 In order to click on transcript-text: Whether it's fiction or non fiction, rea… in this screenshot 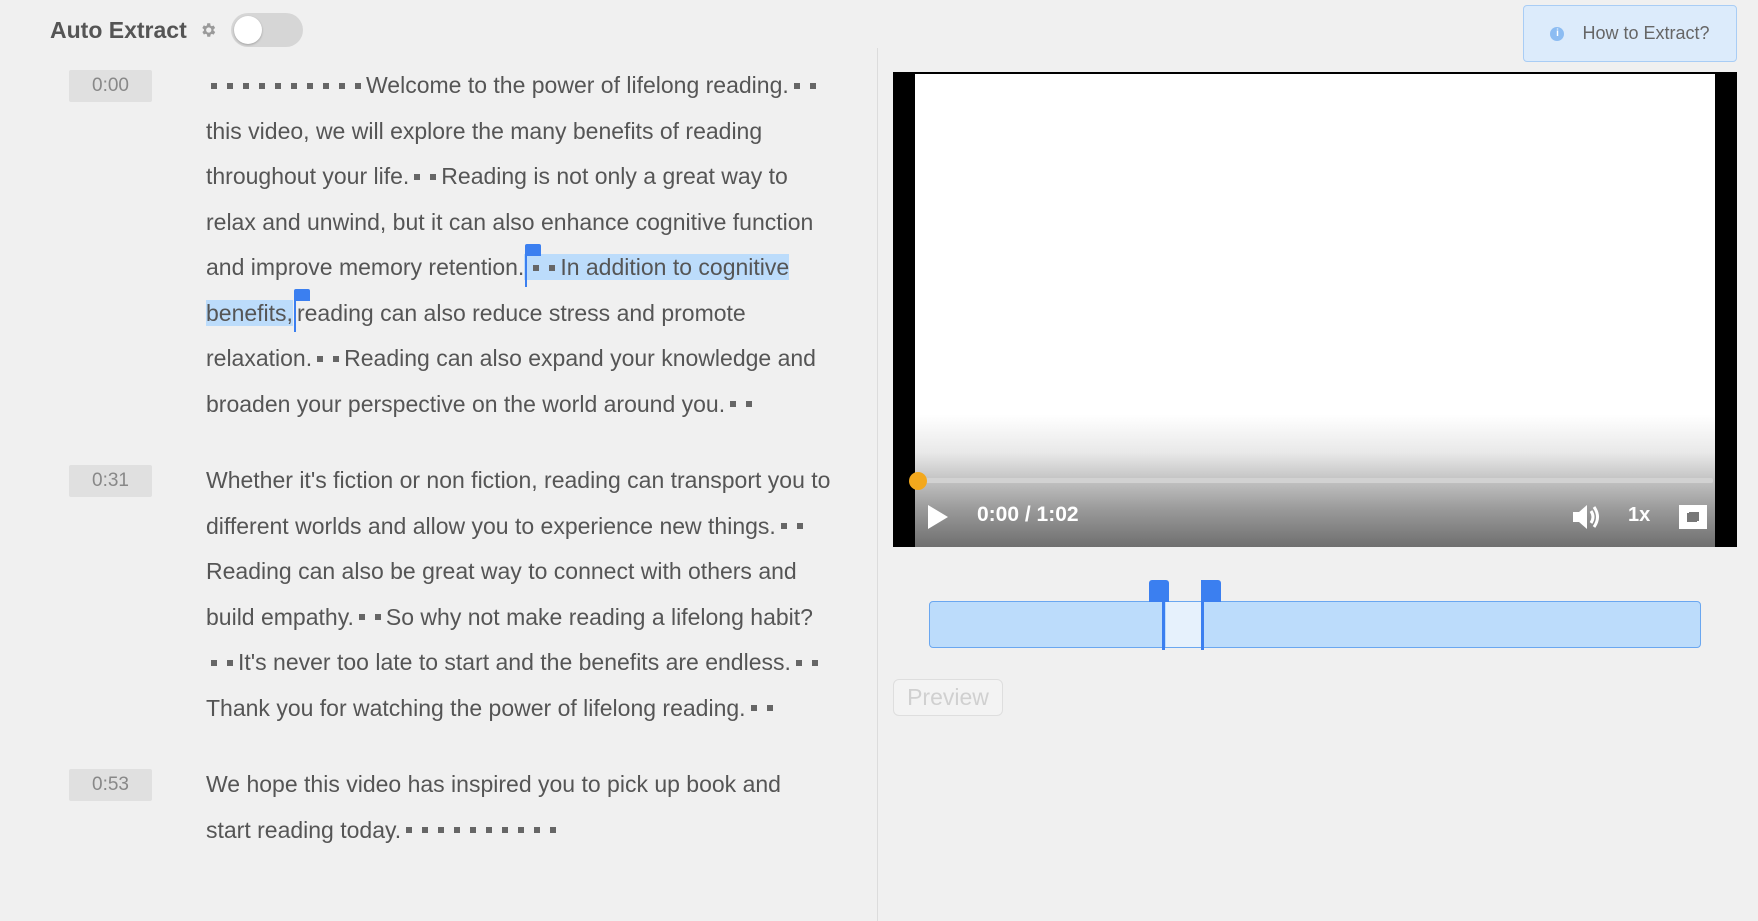, I will do `click(518, 480)`.